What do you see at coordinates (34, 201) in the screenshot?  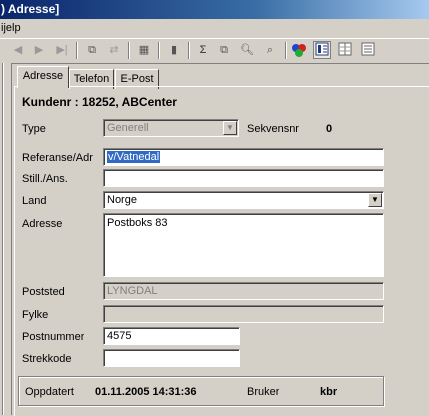 I see `country-label: Land` at bounding box center [34, 201].